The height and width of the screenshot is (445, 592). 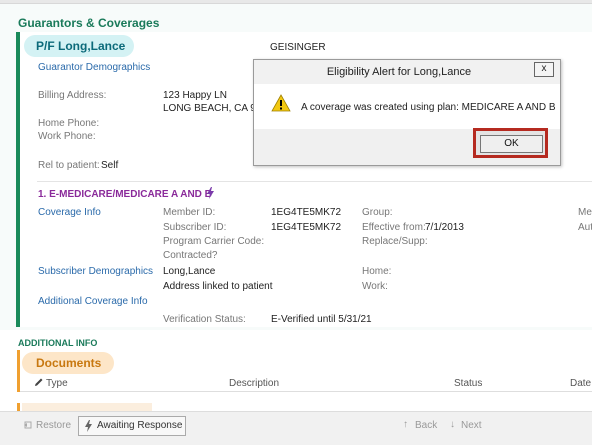 What do you see at coordinates (298, 47) in the screenshot?
I see `payer-name: GEISINGER` at bounding box center [298, 47].